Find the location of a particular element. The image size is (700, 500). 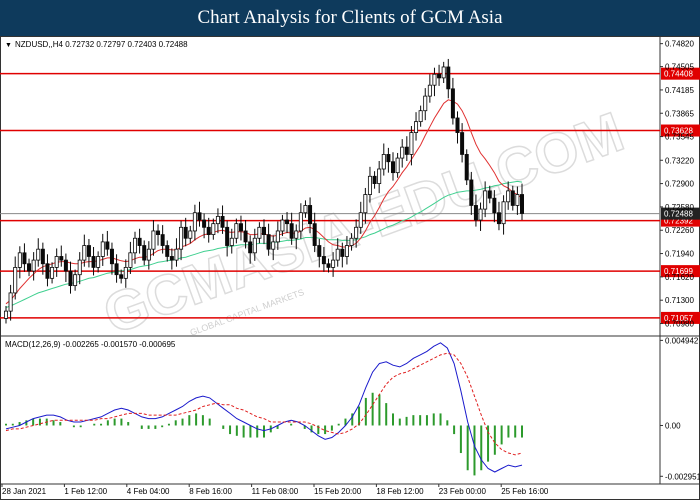

time-tick-label: 15 Feb 20:00 is located at coordinates (338, 491).